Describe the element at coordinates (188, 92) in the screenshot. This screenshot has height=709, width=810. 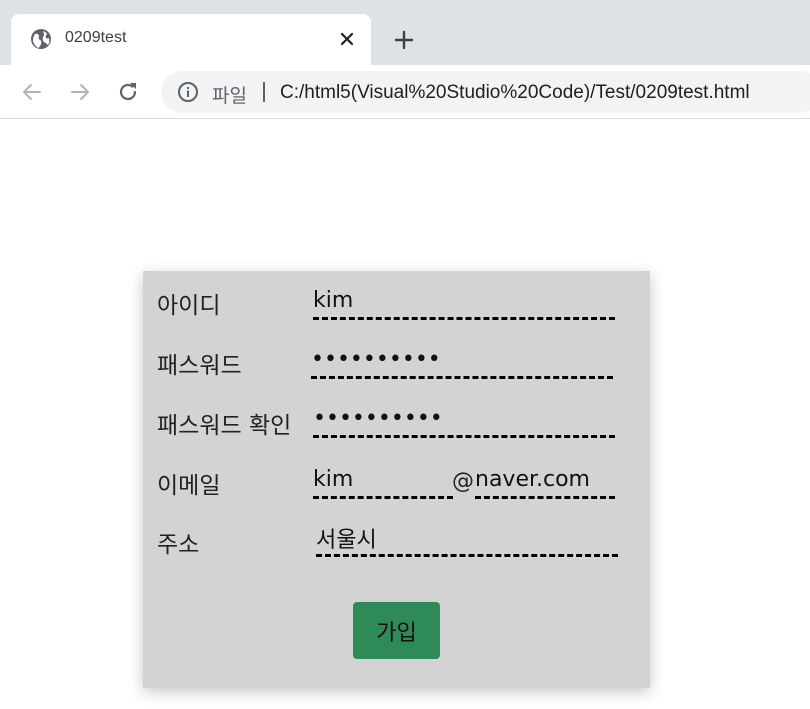
I see `info-icon` at that location.